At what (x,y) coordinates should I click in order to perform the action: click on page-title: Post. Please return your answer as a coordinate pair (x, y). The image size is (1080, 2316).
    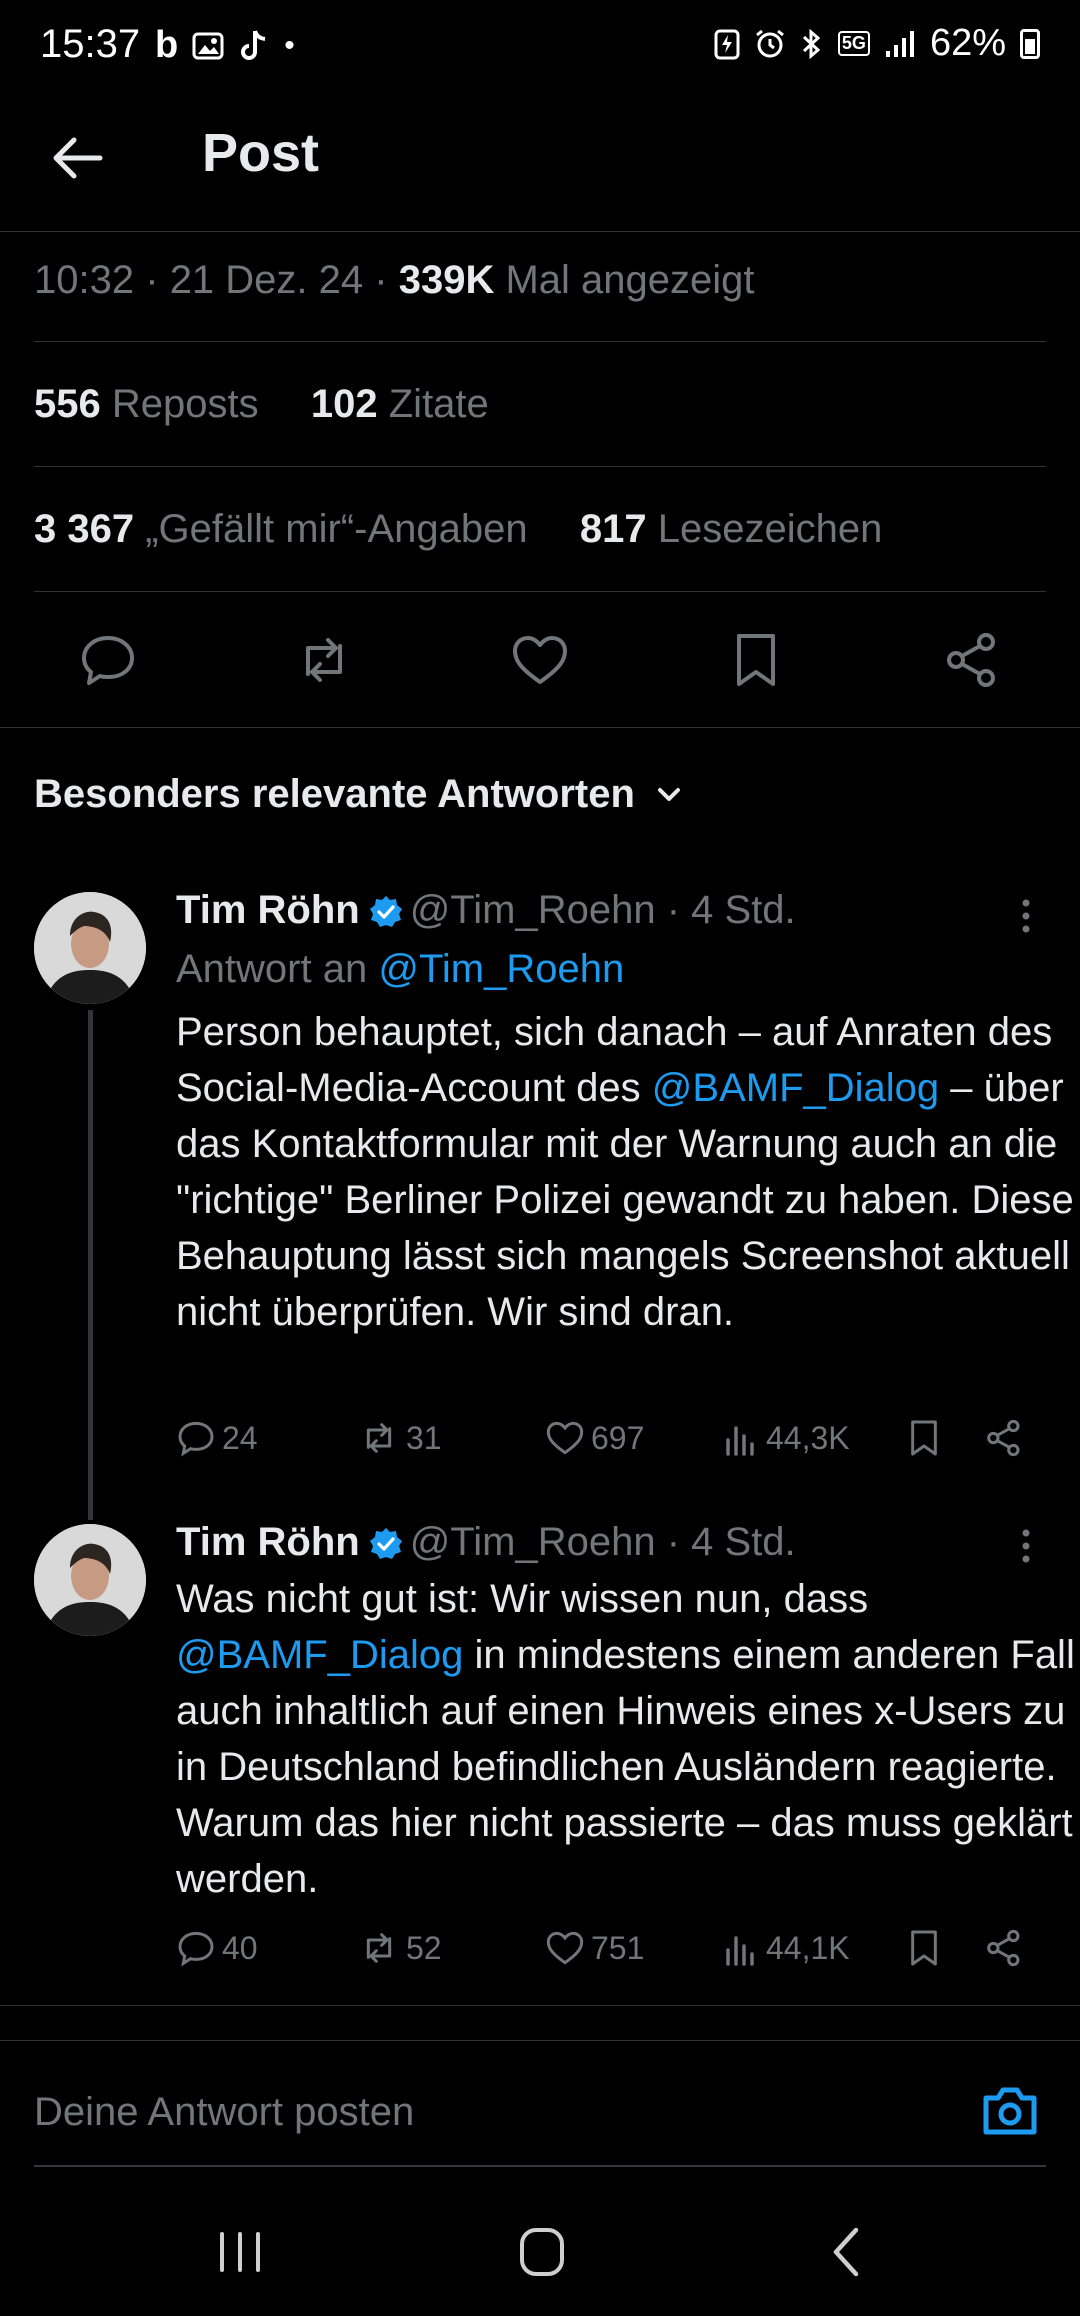
    Looking at the image, I should click on (261, 153).